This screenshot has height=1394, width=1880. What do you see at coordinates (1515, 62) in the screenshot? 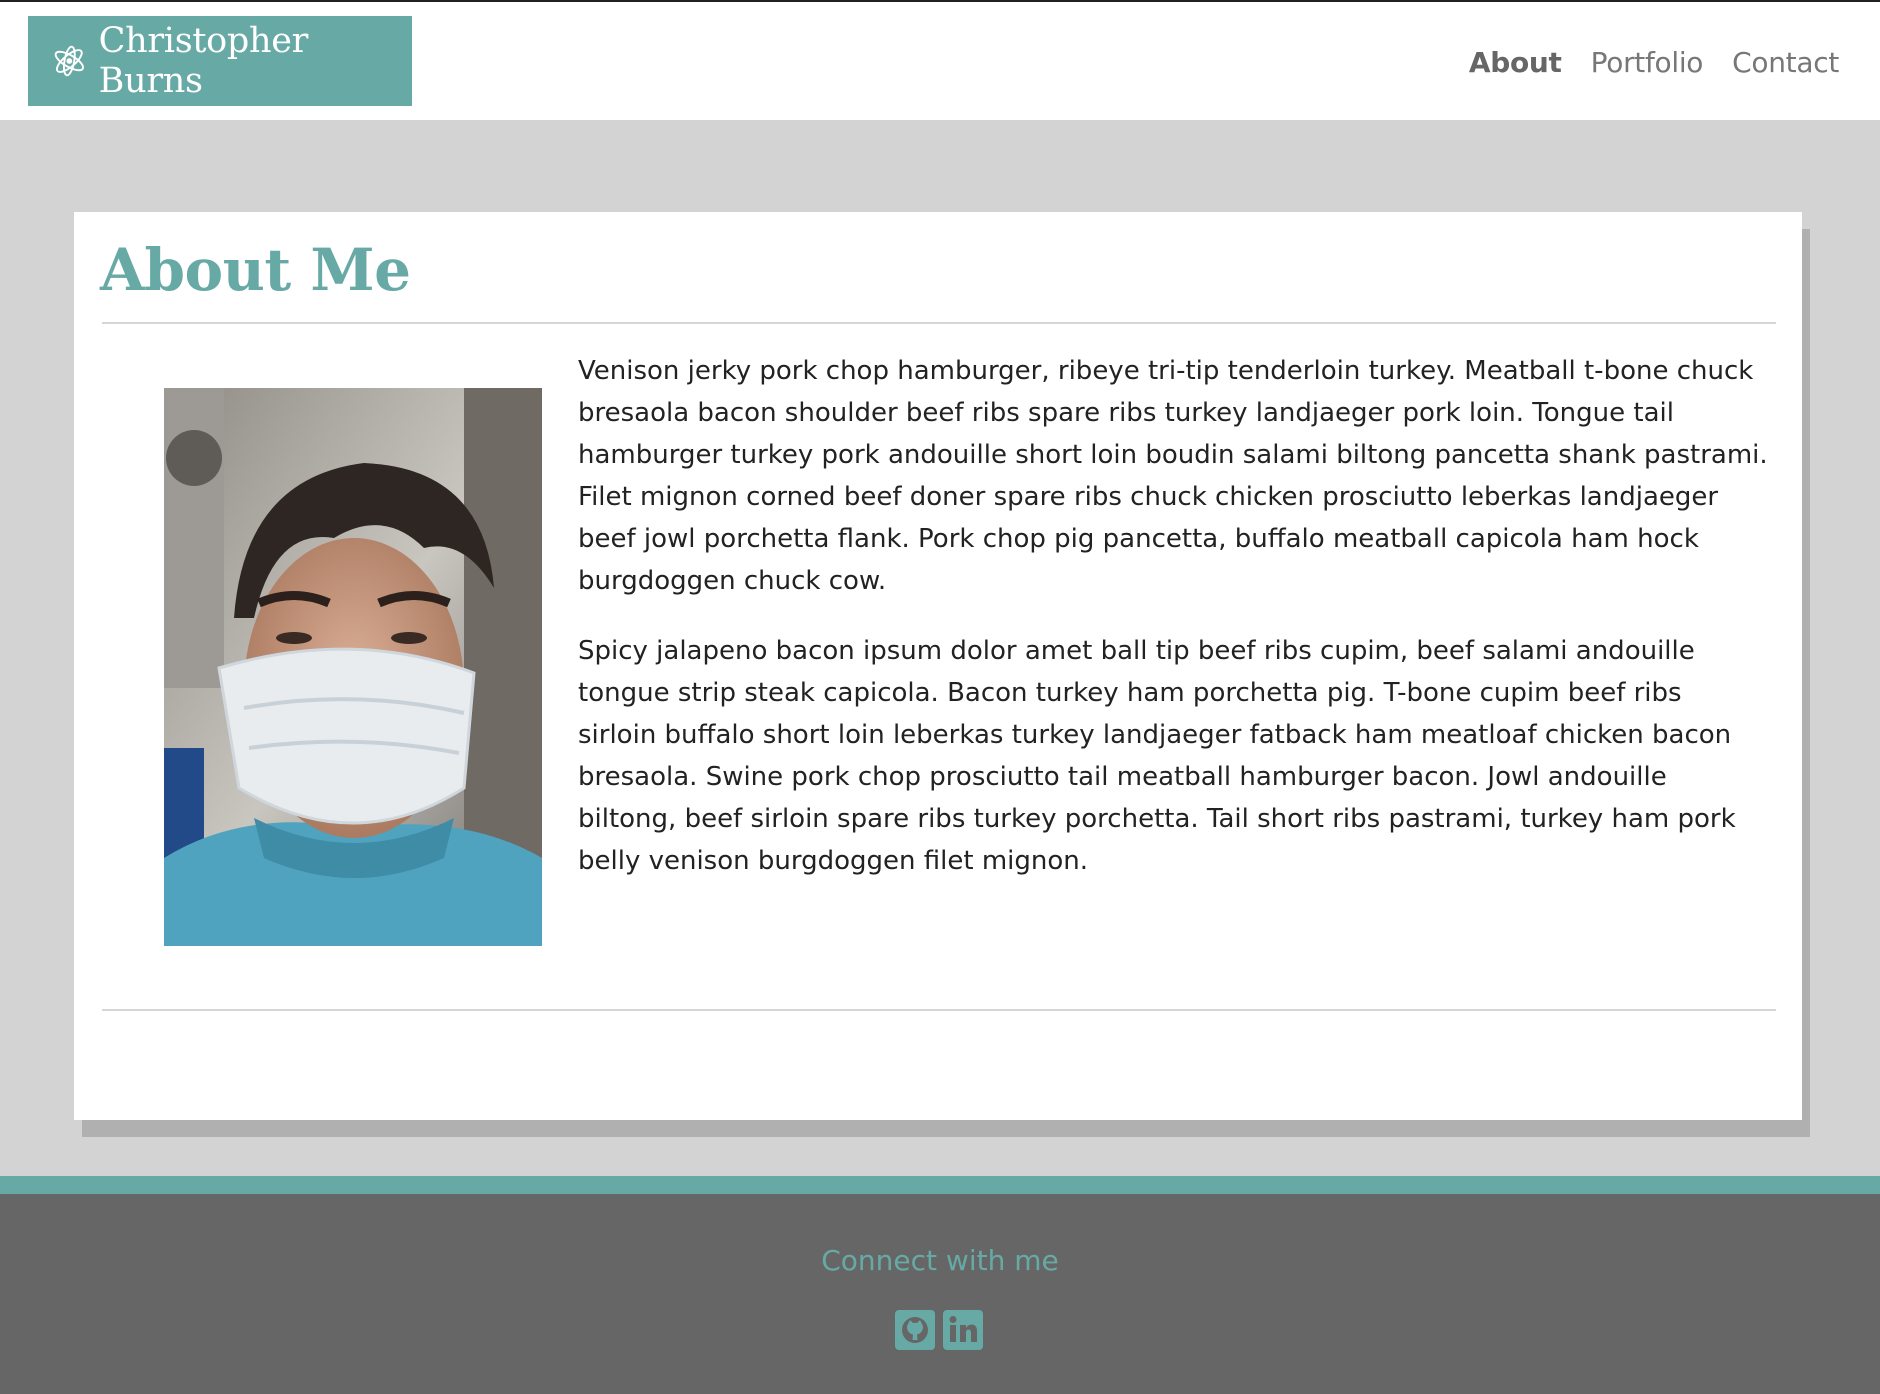
I see `nav-about: About` at bounding box center [1515, 62].